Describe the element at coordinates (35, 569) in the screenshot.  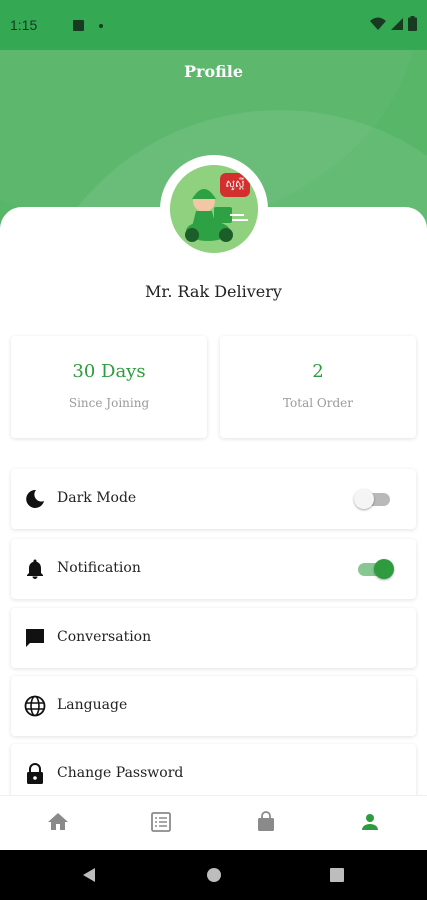
I see `bell-icon` at that location.